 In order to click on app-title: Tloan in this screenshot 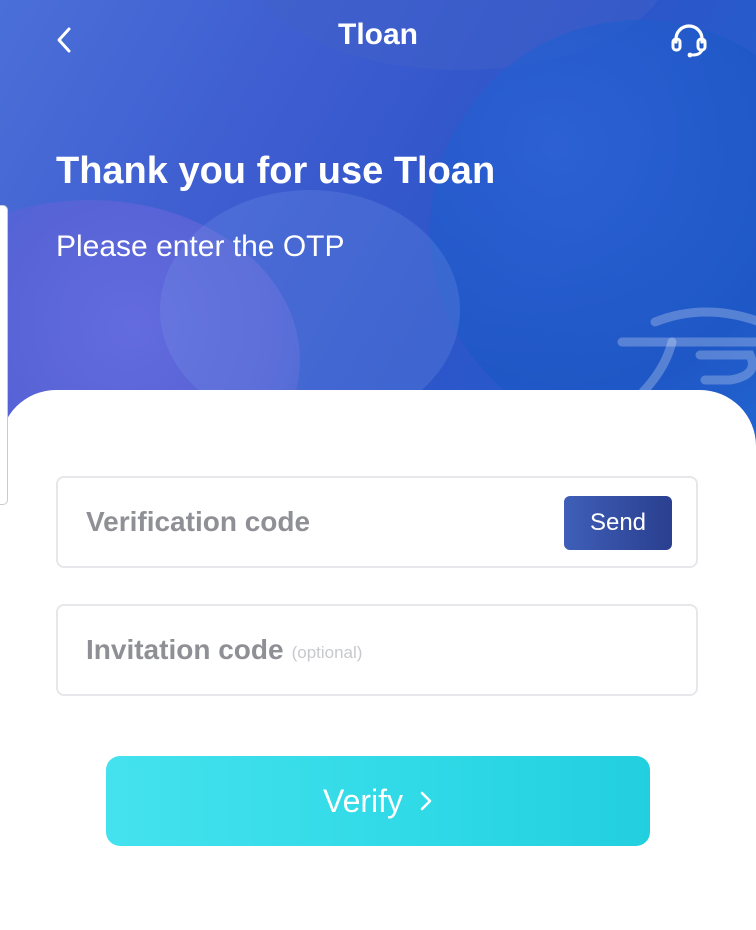, I will do `click(378, 34)`.